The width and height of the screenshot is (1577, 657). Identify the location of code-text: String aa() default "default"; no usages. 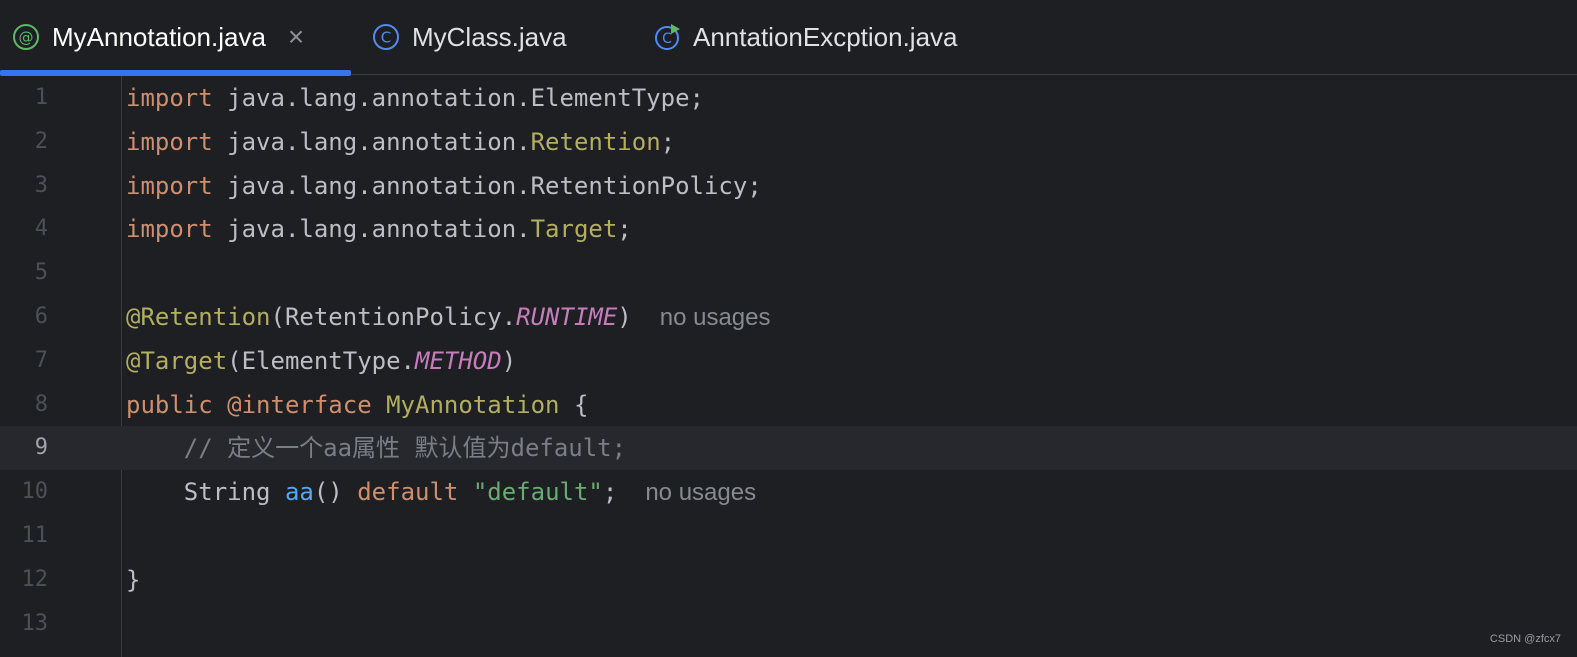
(441, 492).